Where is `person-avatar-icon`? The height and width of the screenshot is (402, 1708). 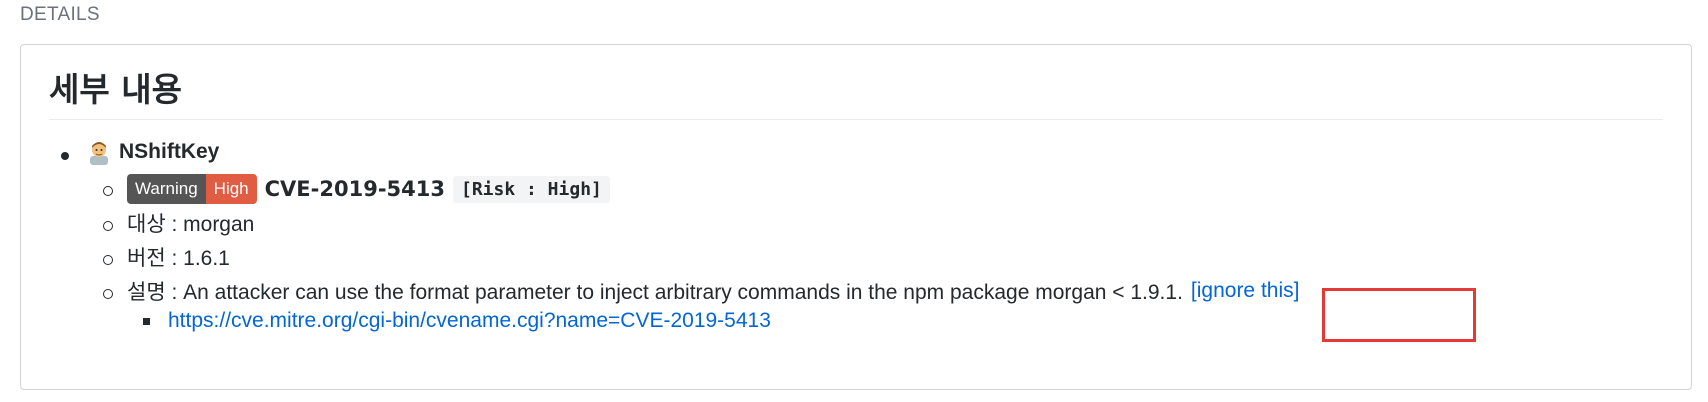 person-avatar-icon is located at coordinates (99, 152).